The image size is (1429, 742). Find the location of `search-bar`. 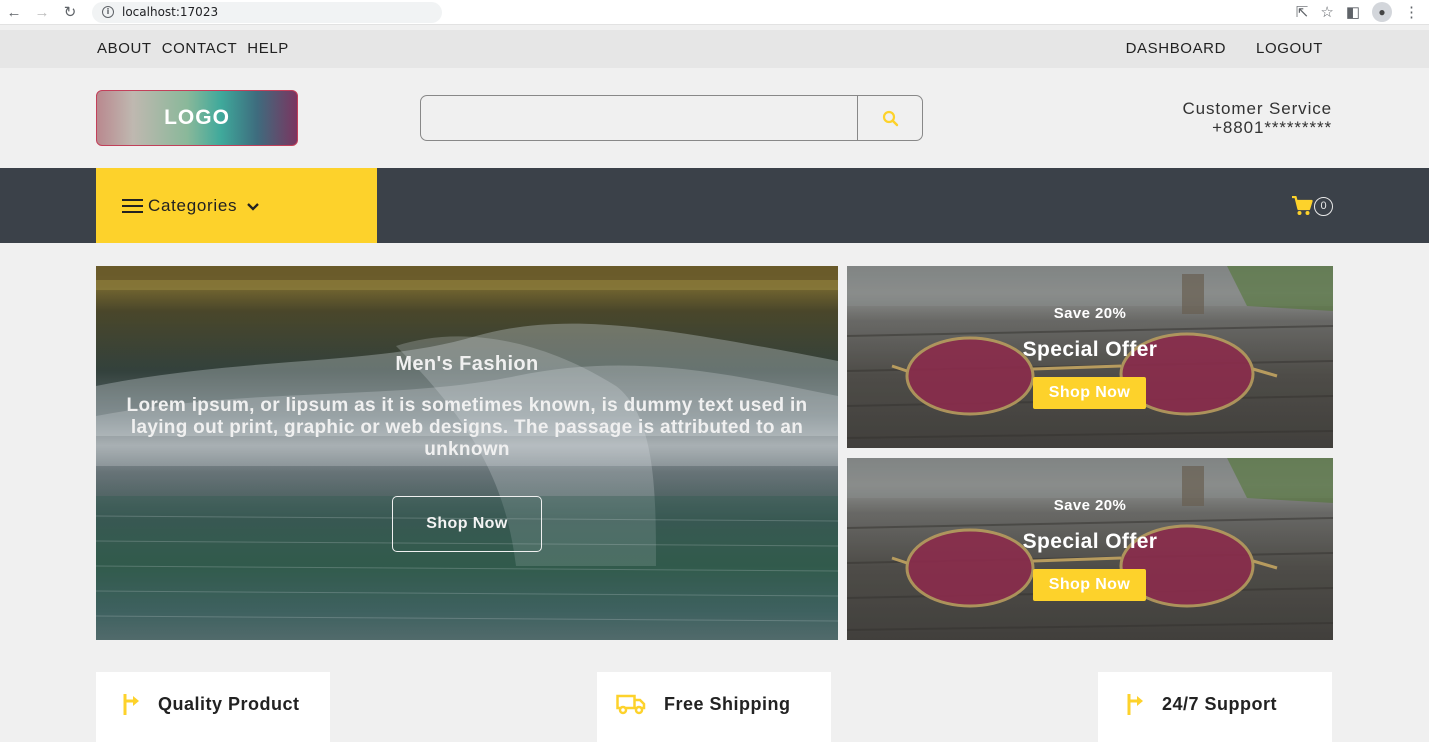

search-bar is located at coordinates (671, 118).